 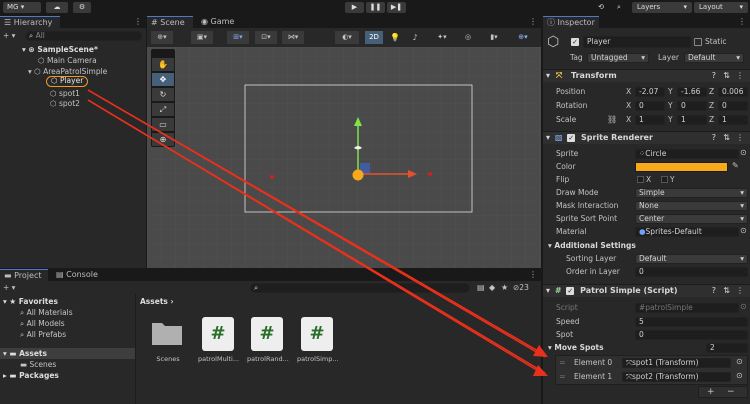 I want to click on tab-scene: # Scene, so click(x=170, y=22).